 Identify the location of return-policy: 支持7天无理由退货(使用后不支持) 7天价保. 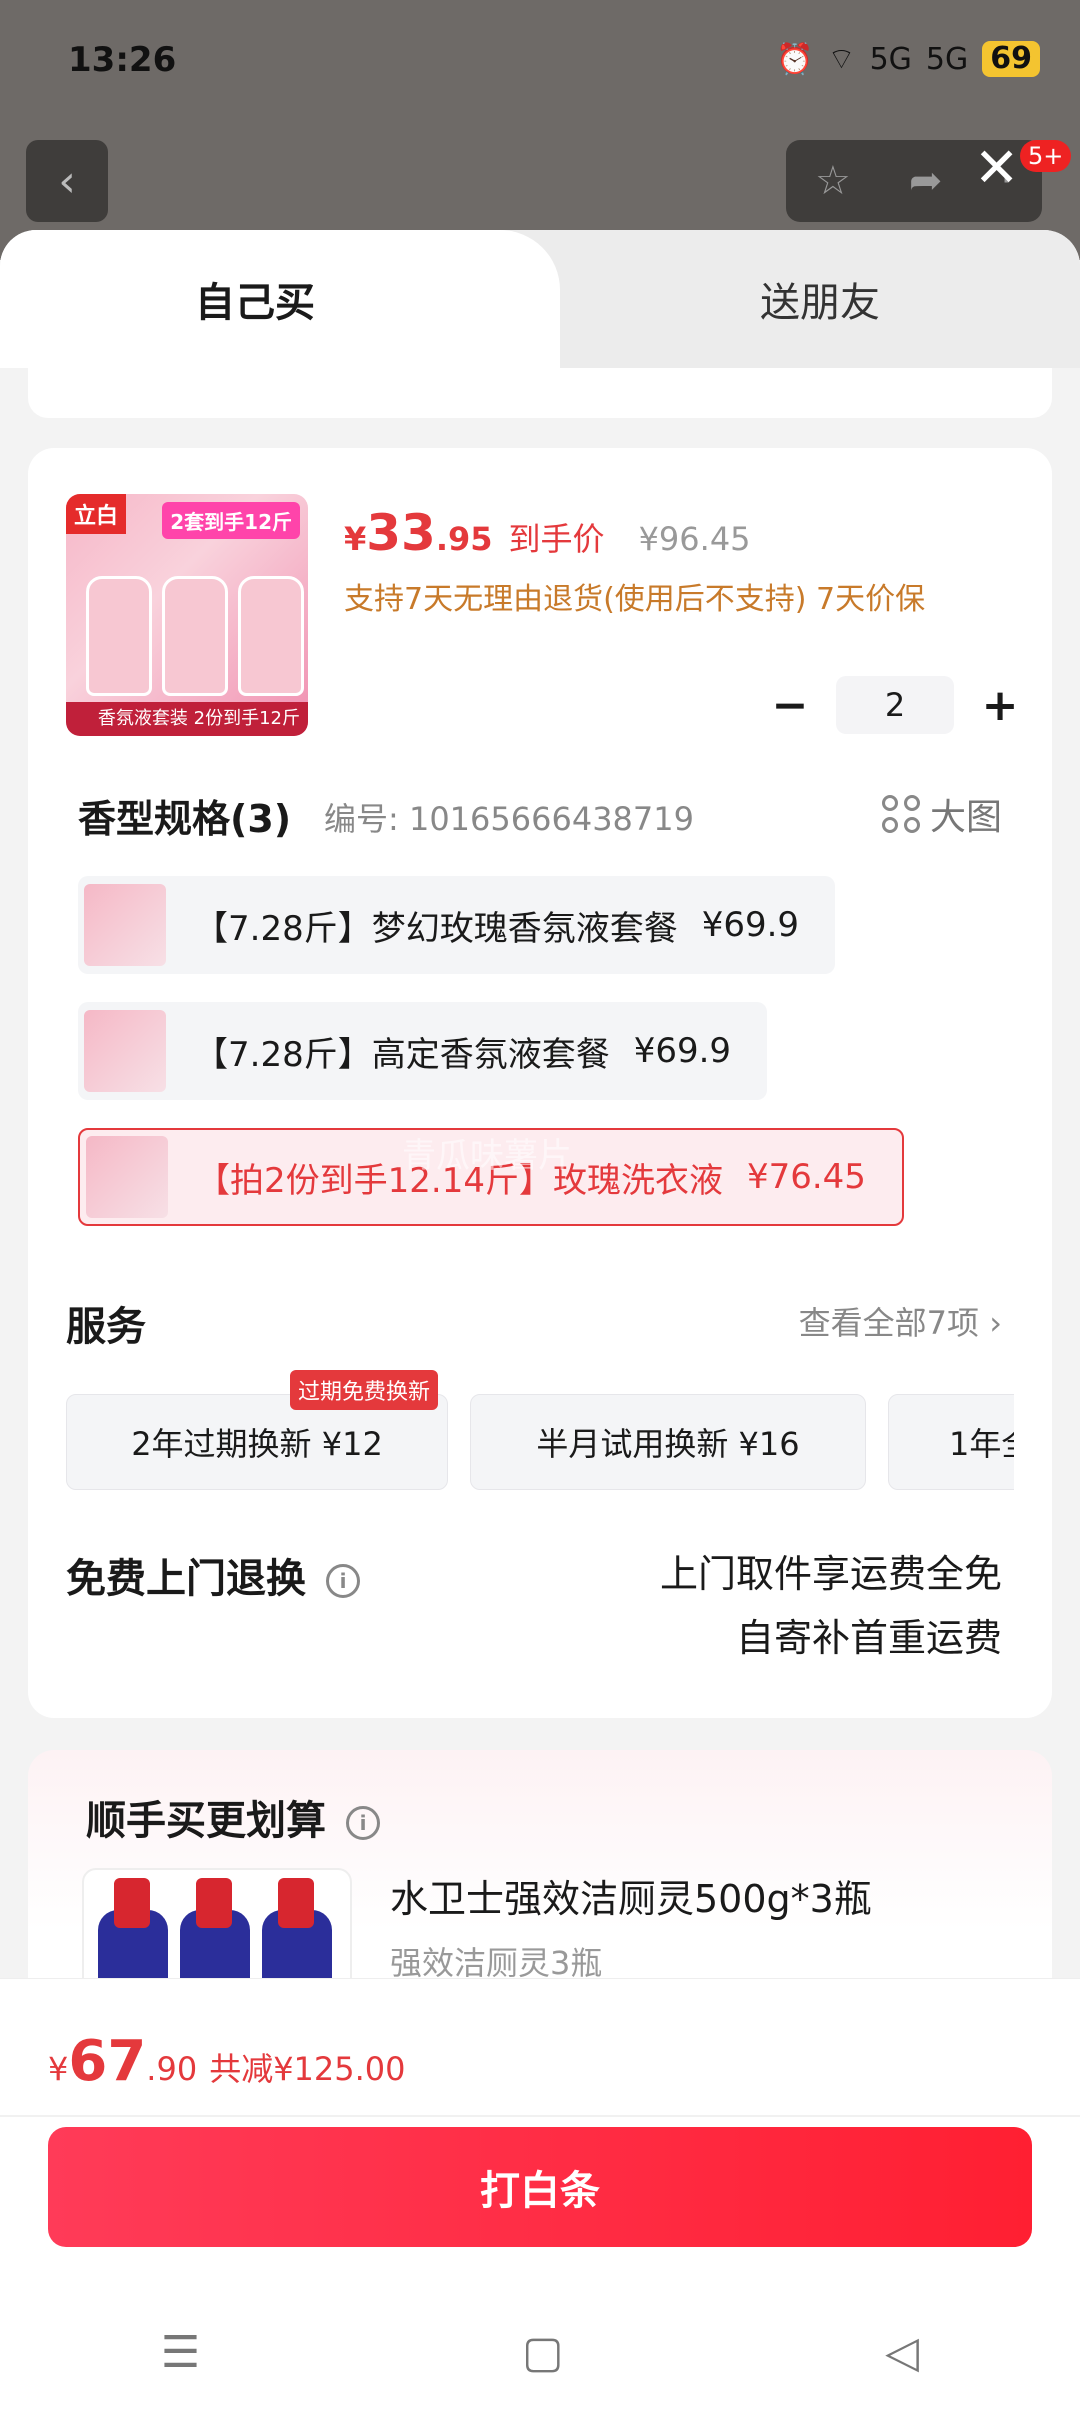
(635, 599).